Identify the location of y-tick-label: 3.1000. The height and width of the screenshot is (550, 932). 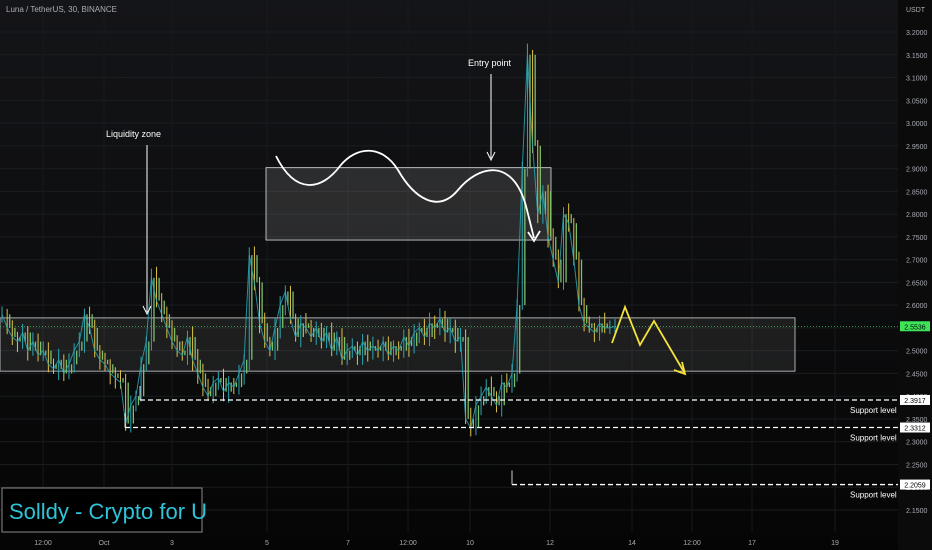
(917, 79).